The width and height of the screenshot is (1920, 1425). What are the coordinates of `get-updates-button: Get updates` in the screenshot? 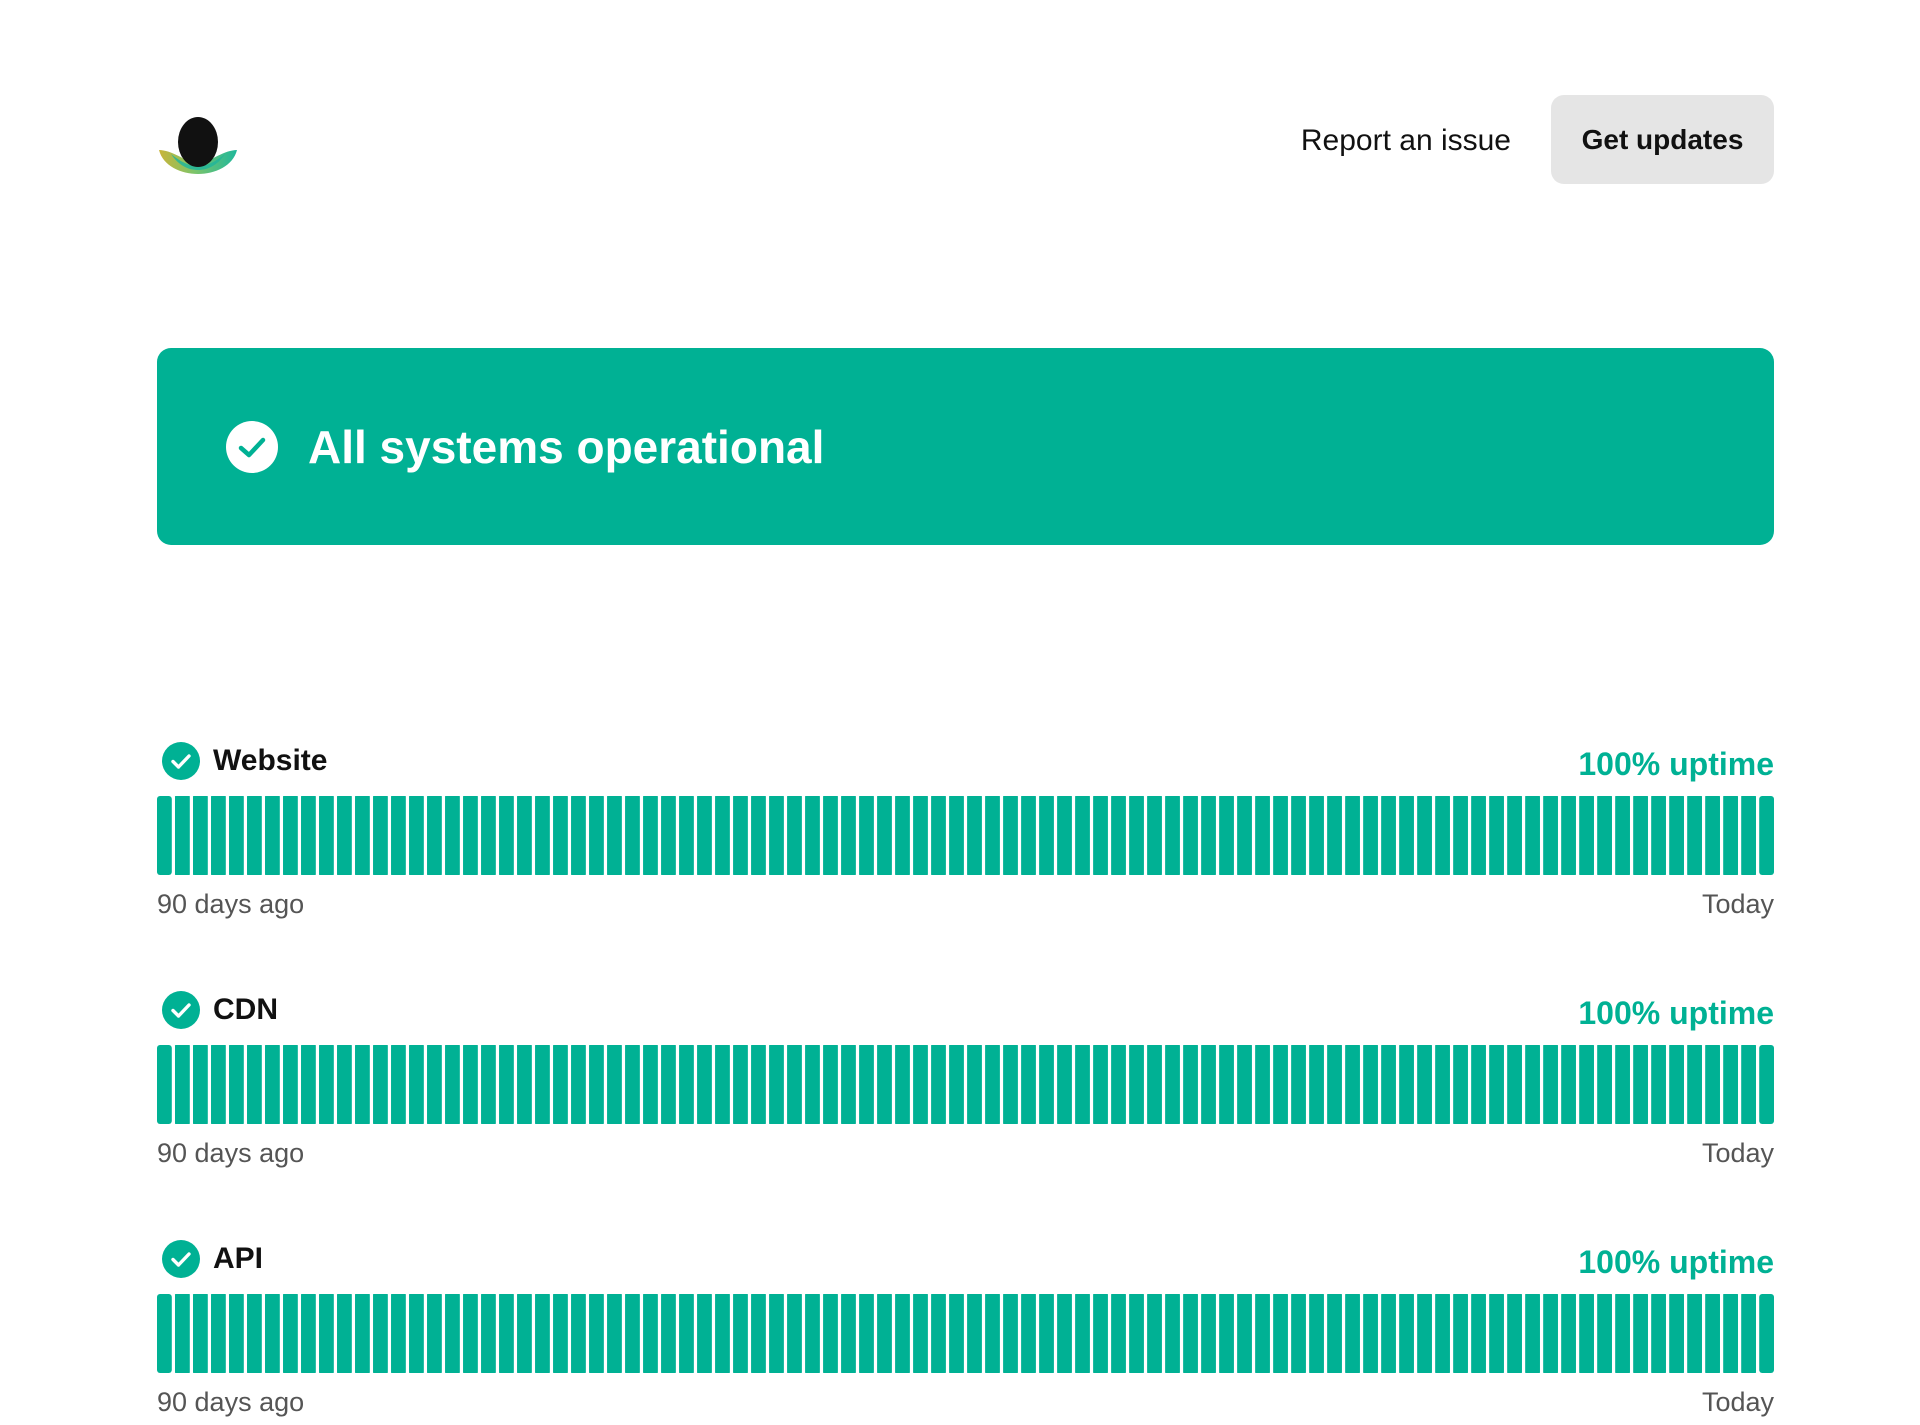 It's located at (1662, 139).